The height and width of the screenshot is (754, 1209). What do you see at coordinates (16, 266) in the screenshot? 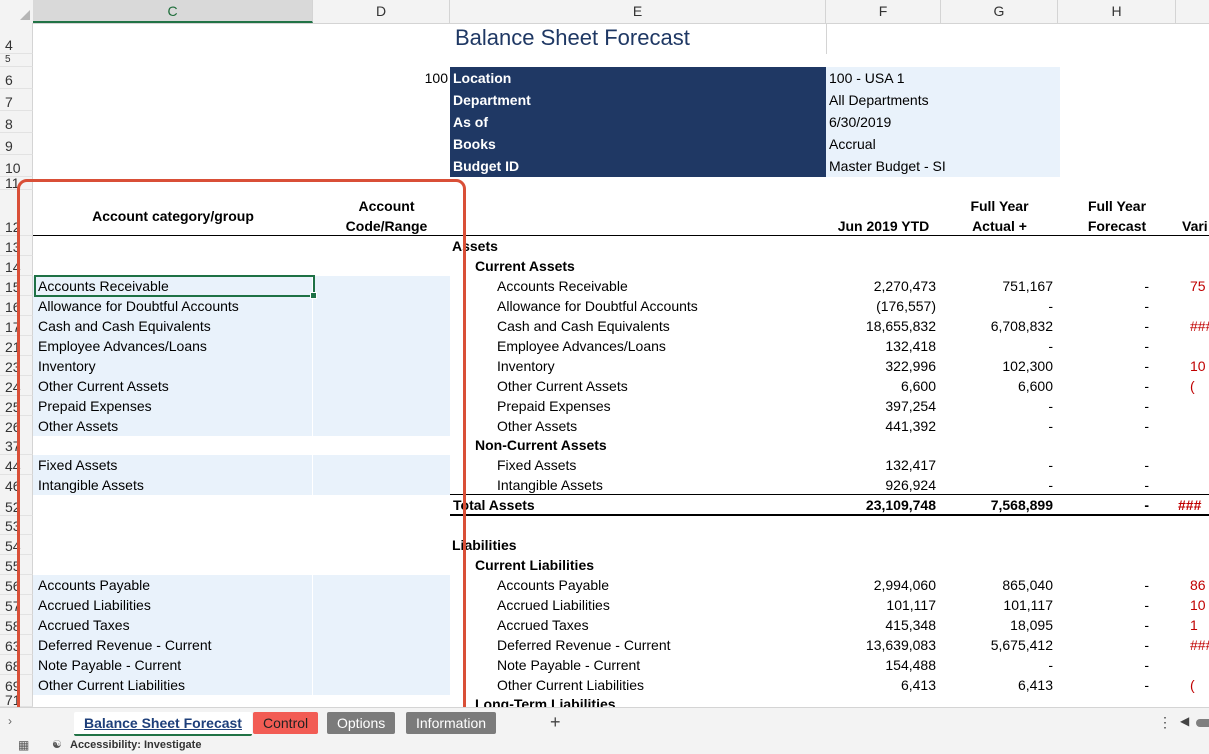
I see `row-number: 14` at bounding box center [16, 266].